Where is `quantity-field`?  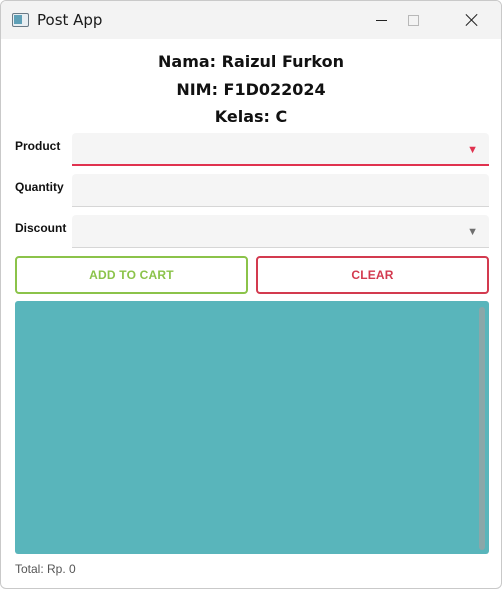
quantity-field is located at coordinates (280, 190).